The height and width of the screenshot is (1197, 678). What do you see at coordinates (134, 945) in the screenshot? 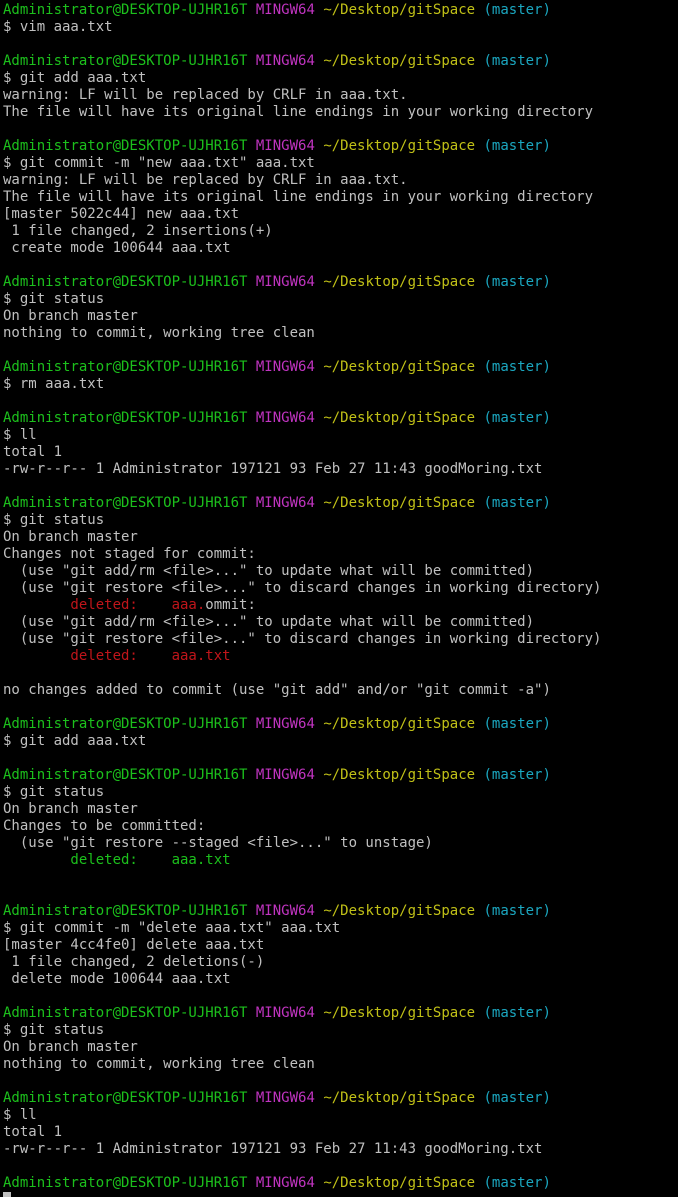
I see `output-text: [master 4cc4fe0] delete aaa.txt` at bounding box center [134, 945].